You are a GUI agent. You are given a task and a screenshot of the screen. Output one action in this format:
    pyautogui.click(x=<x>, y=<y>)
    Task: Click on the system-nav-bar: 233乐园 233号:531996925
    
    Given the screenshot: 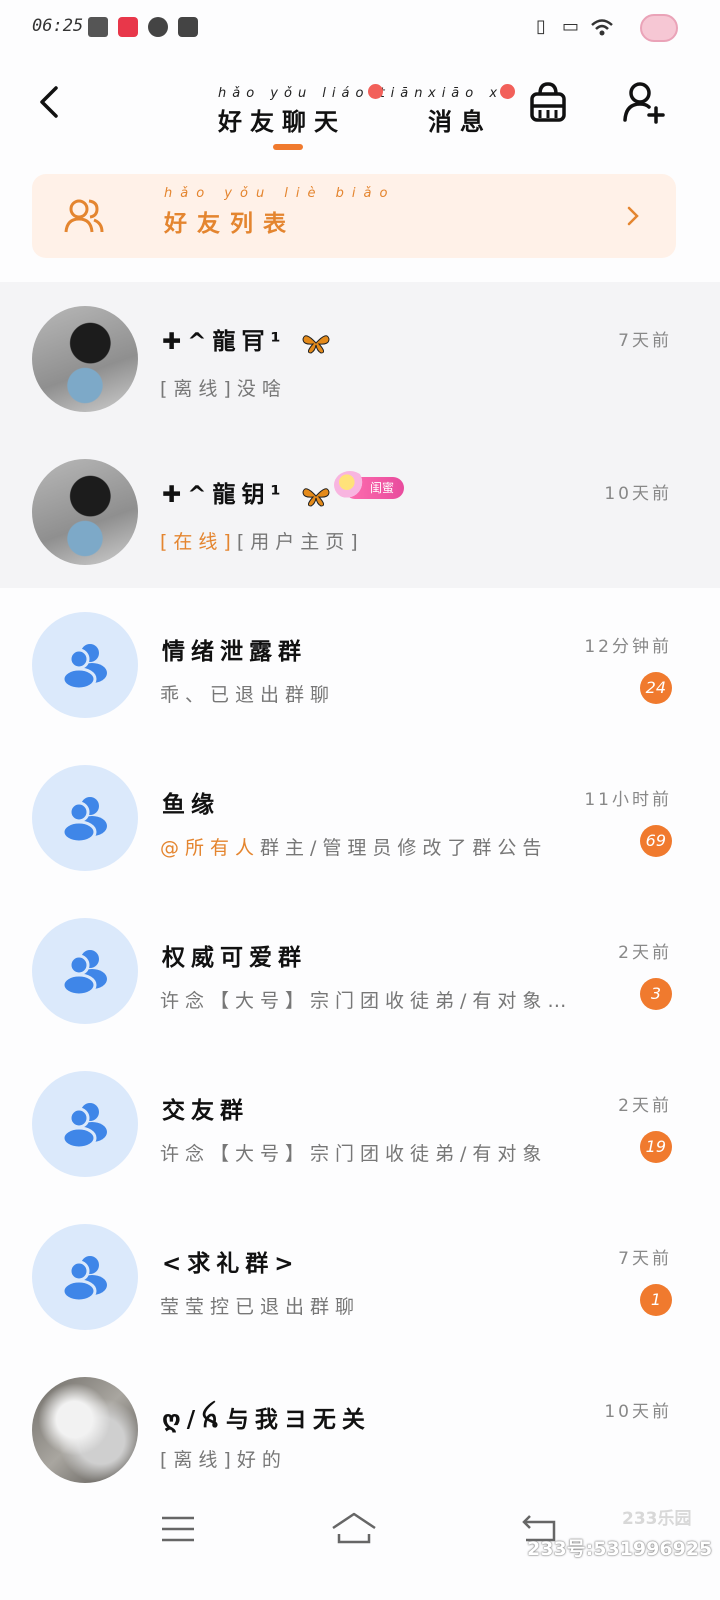 What is the action you would take?
    pyautogui.click(x=360, y=1546)
    